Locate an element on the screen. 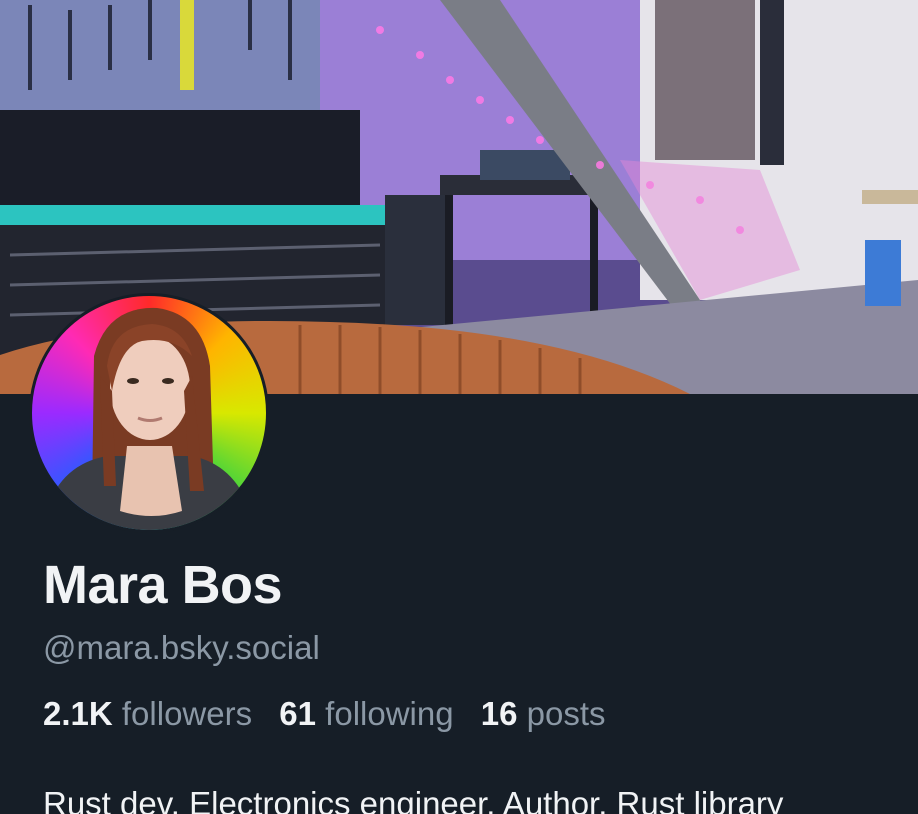  following-count: 61 is located at coordinates (297, 713).